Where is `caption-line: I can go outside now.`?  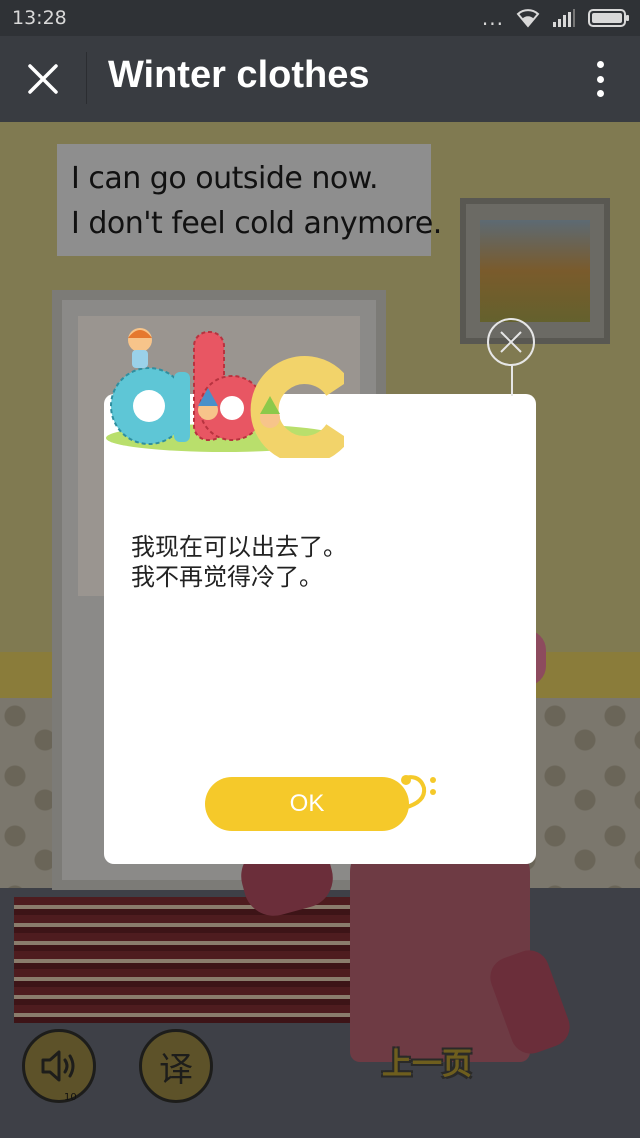
caption-line: I can go outside now. is located at coordinates (225, 178).